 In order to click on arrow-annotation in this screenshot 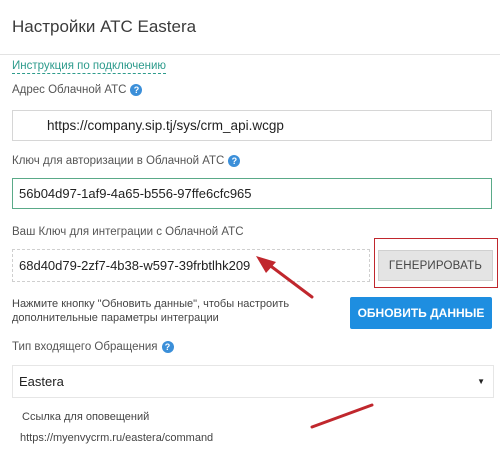, I will do `click(285, 277)`.